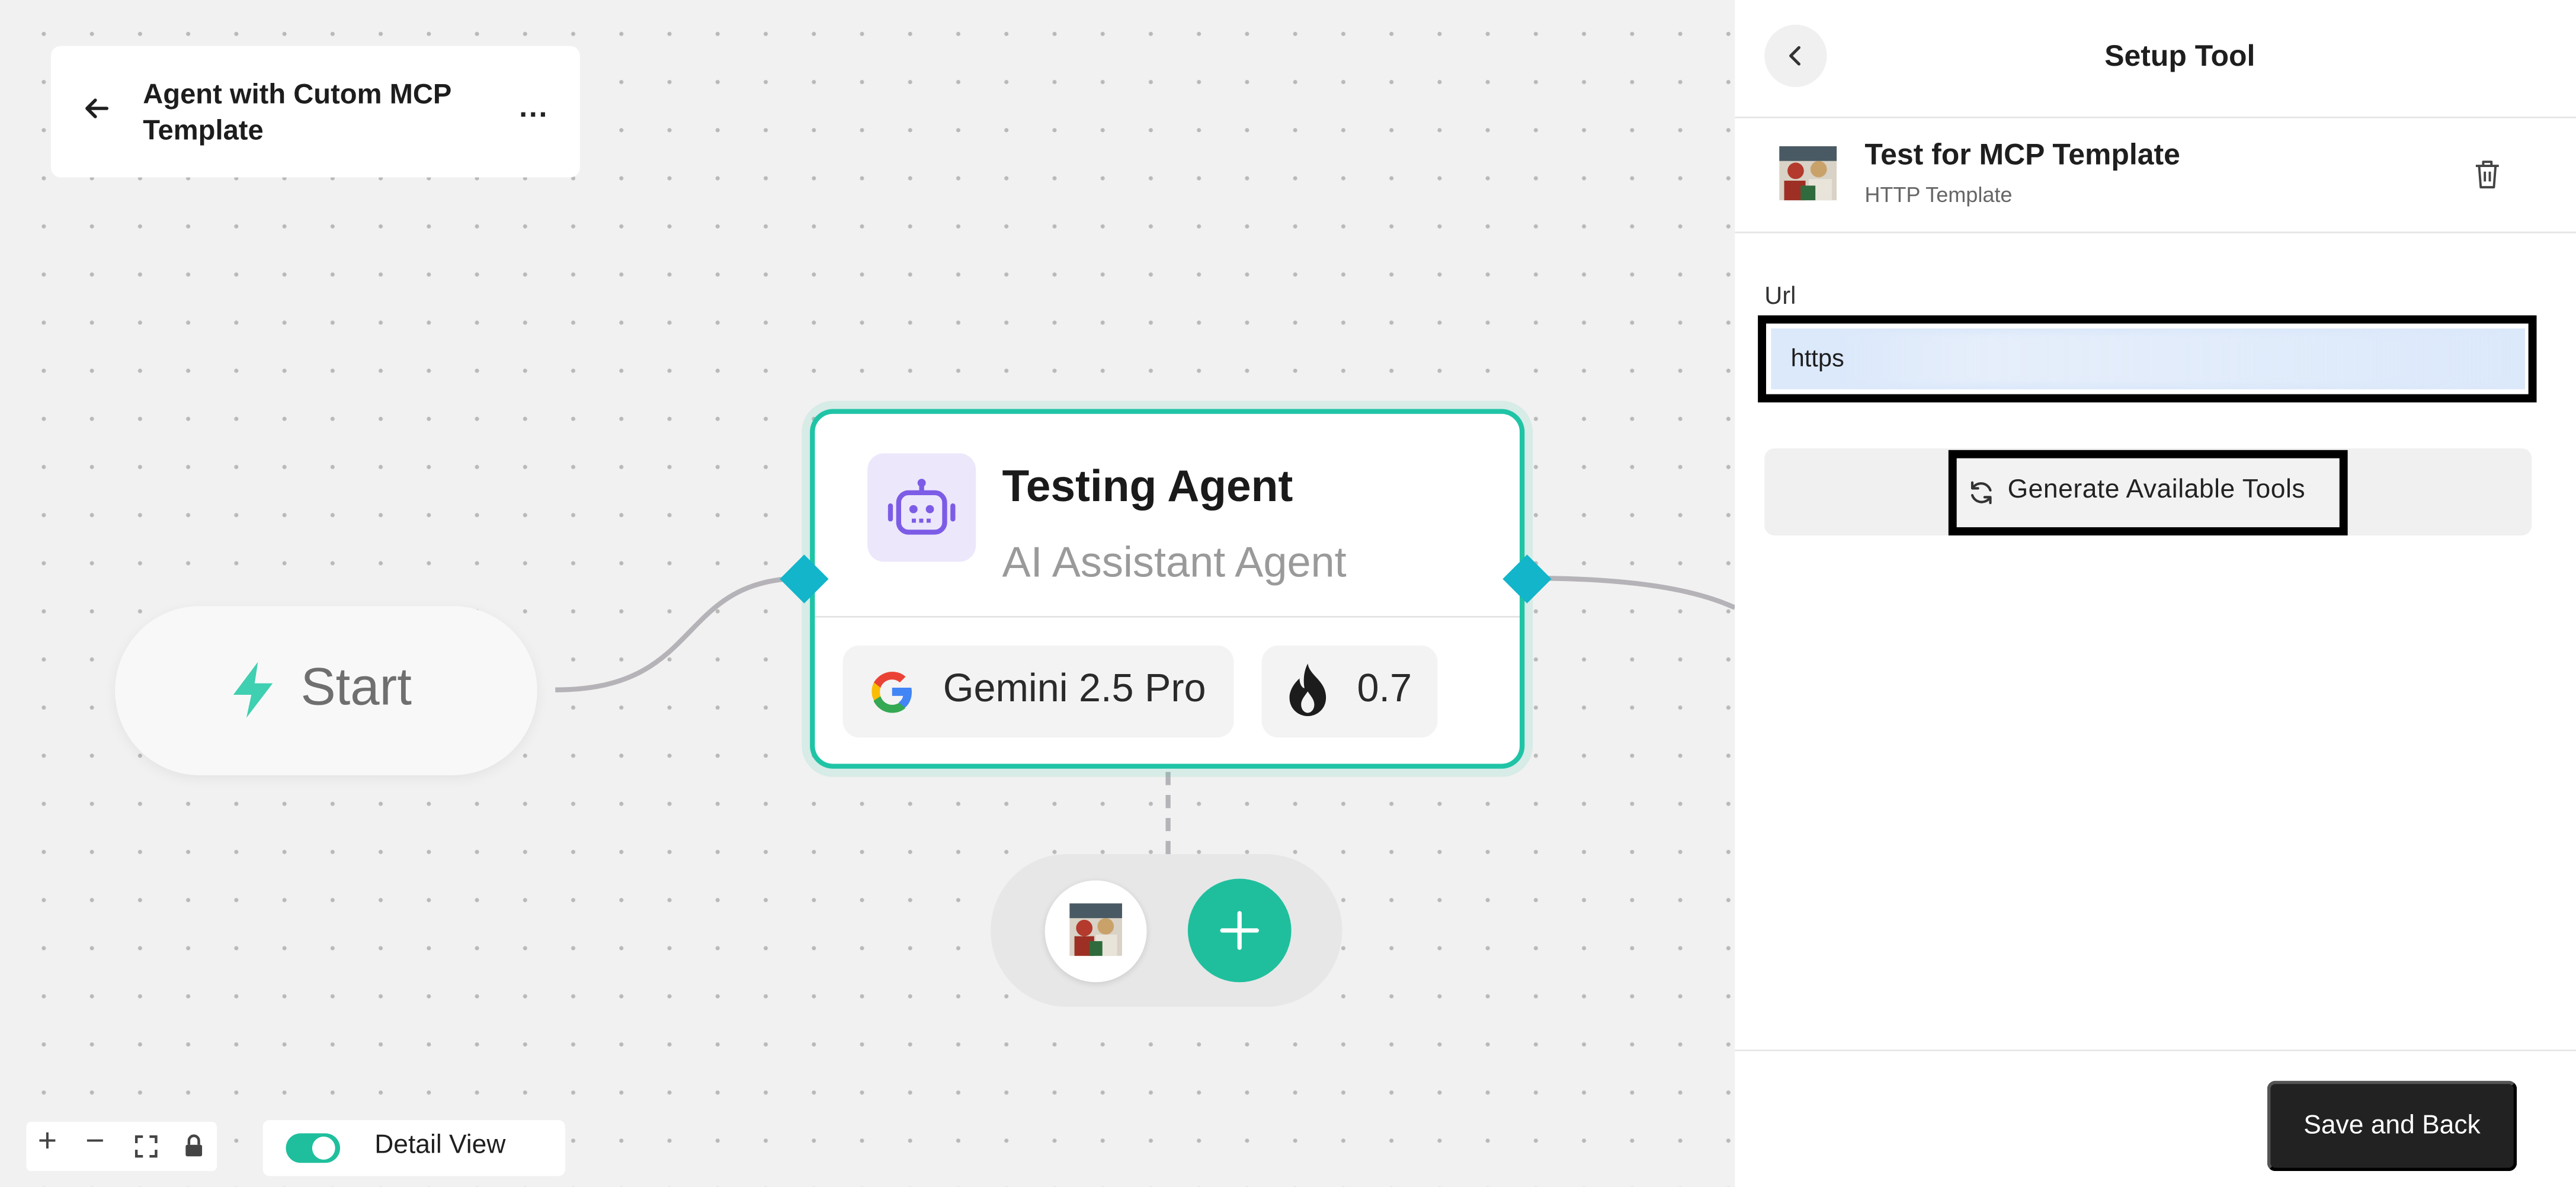 The image size is (2576, 1187). I want to click on lock-icon, so click(194, 1145).